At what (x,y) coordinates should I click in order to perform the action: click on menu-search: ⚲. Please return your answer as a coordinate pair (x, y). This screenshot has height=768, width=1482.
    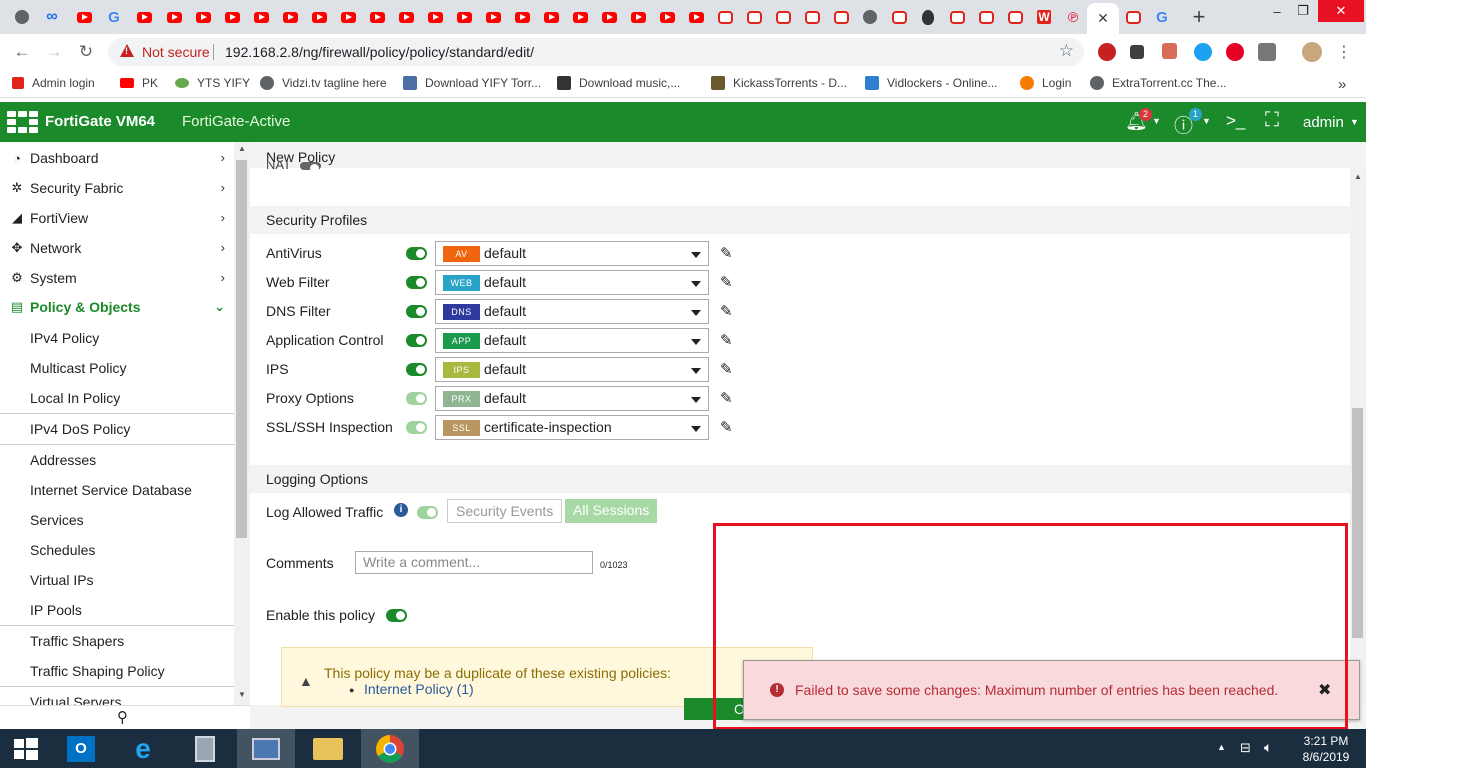
    Looking at the image, I should click on (125, 717).